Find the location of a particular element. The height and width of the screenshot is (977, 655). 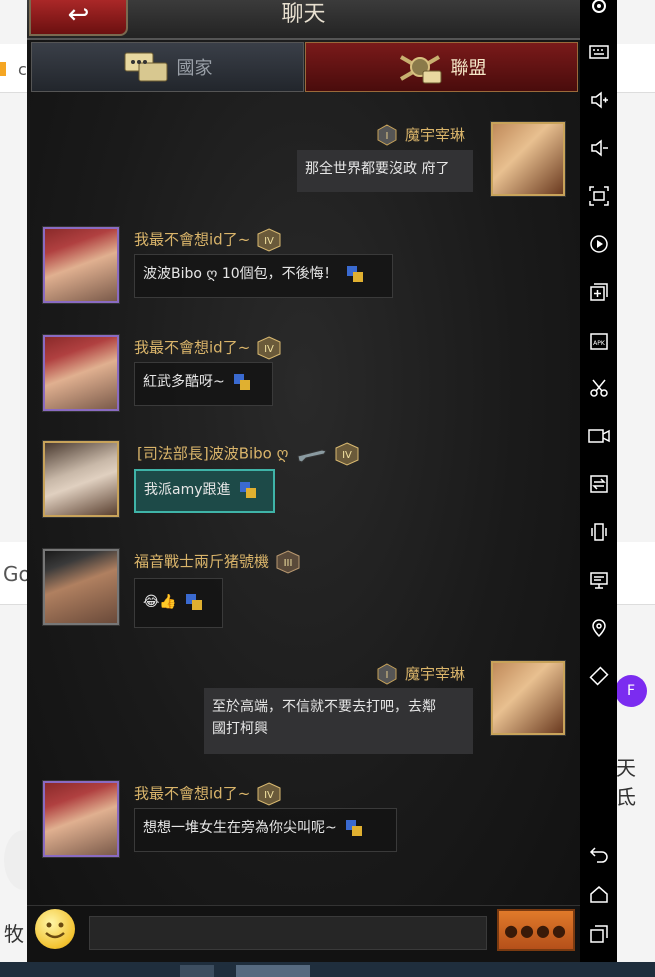

volume-down-icon is located at coordinates (599, 148).